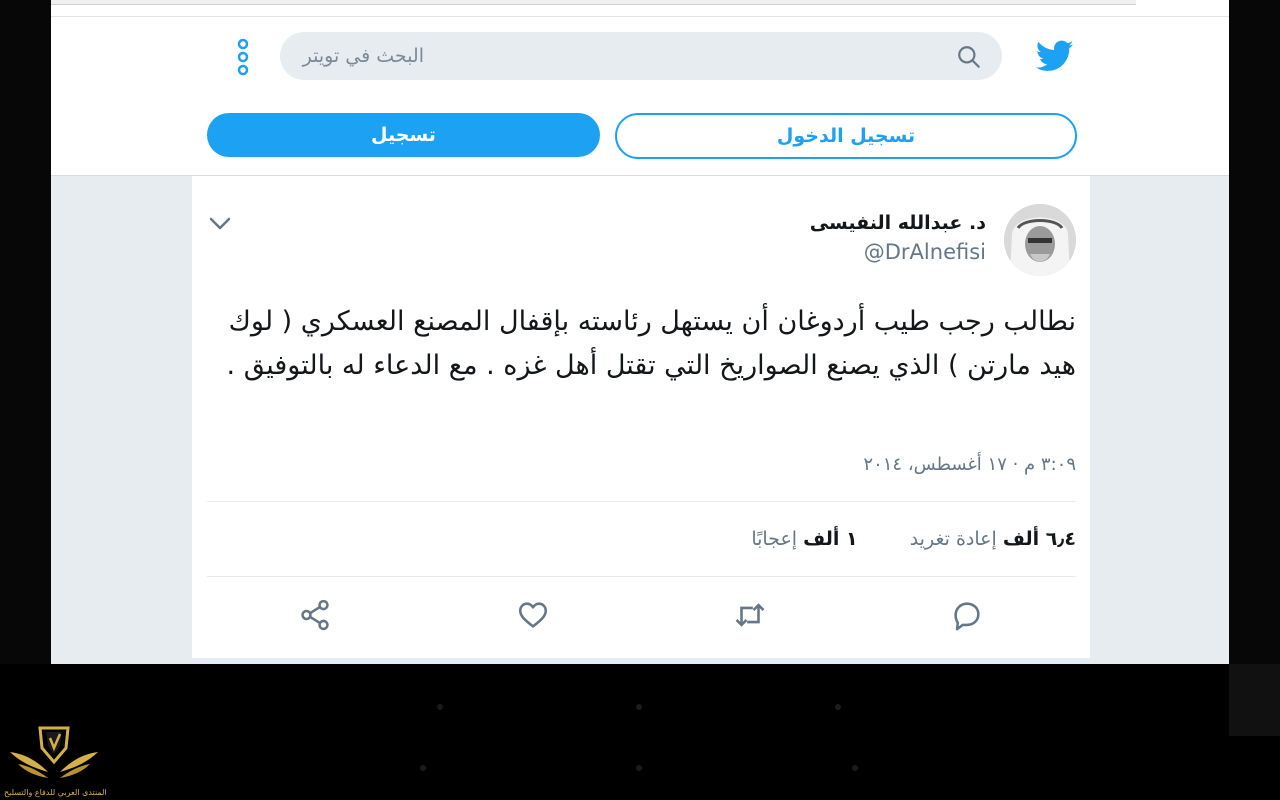 This screenshot has height=800, width=1280. What do you see at coordinates (243, 57) in the screenshot?
I see `more-options-icon` at bounding box center [243, 57].